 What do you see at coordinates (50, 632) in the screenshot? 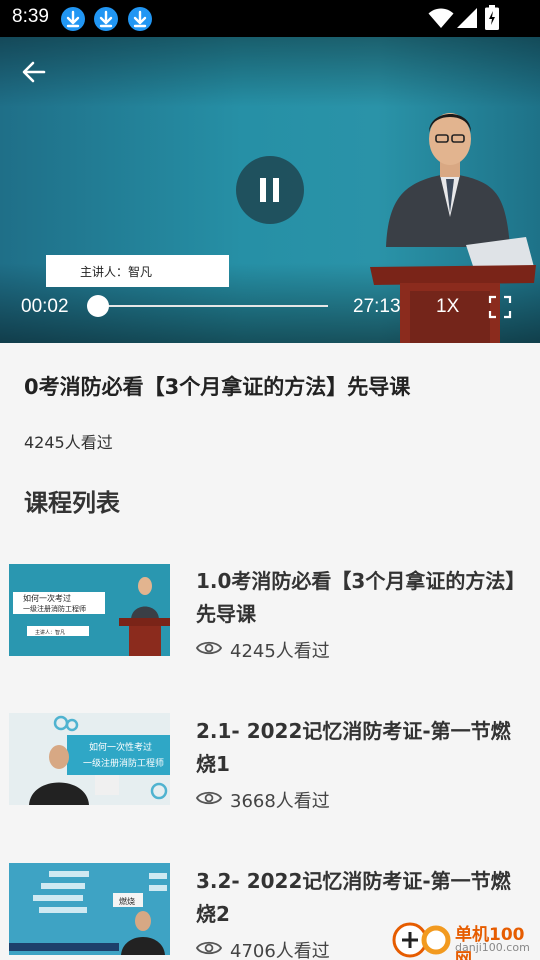
I see `thumb-line: 主讲人：智凡` at bounding box center [50, 632].